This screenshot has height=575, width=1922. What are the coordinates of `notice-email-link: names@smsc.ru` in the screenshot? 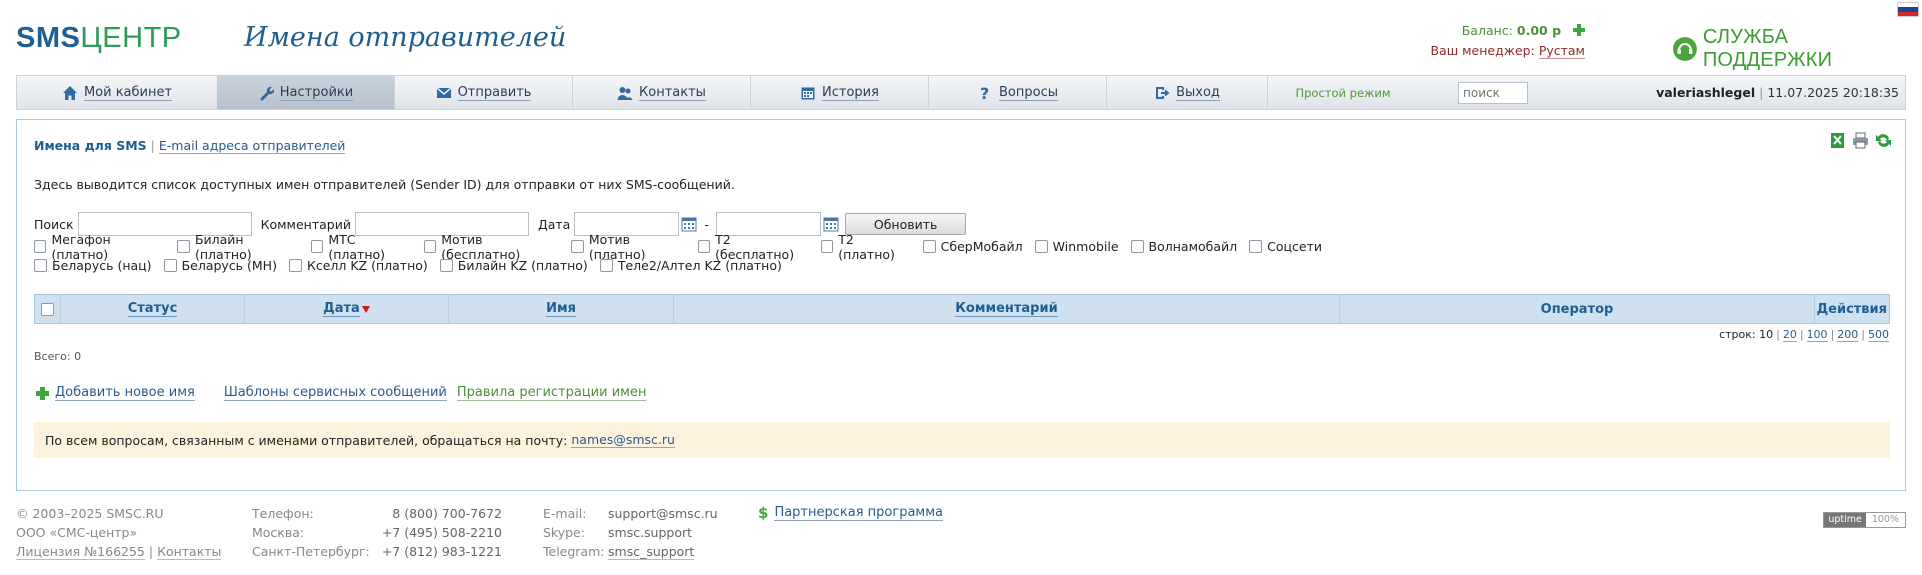 It's located at (623, 440).